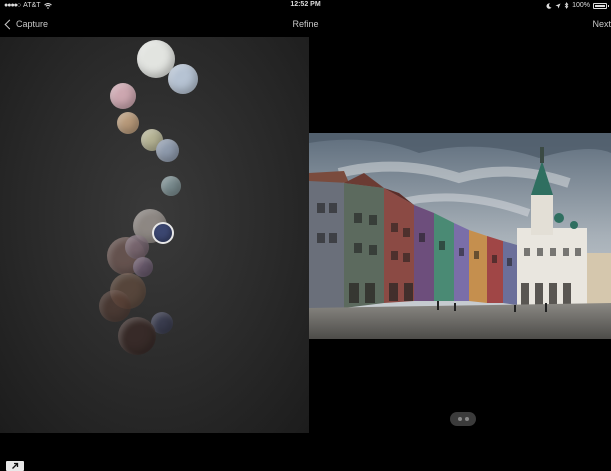  What do you see at coordinates (463, 419) in the screenshot?
I see `compare-toggle` at bounding box center [463, 419].